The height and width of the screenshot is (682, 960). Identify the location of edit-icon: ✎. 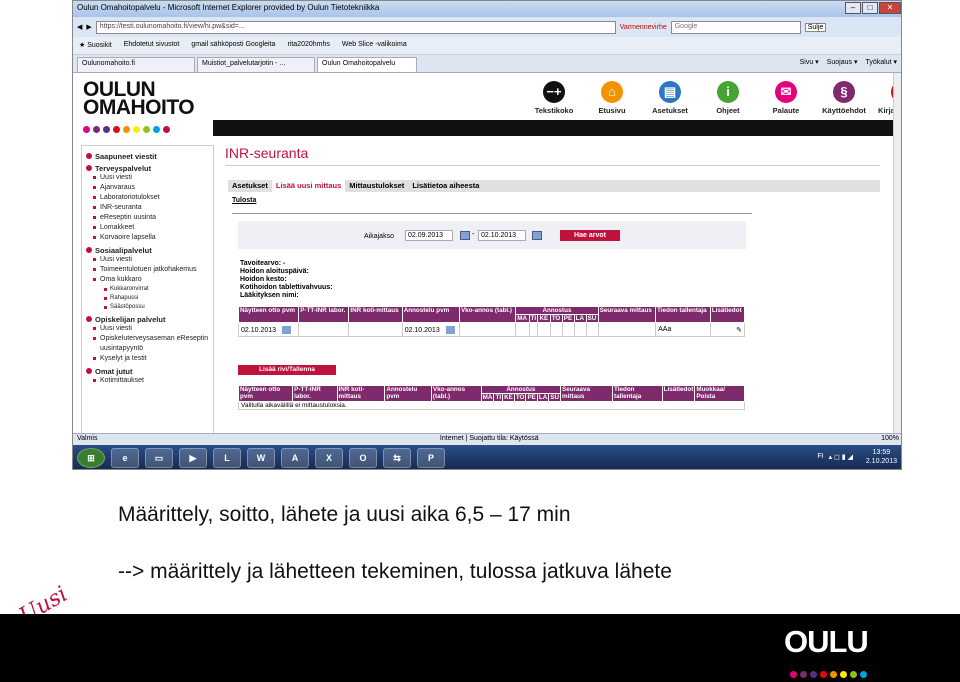
(739, 330).